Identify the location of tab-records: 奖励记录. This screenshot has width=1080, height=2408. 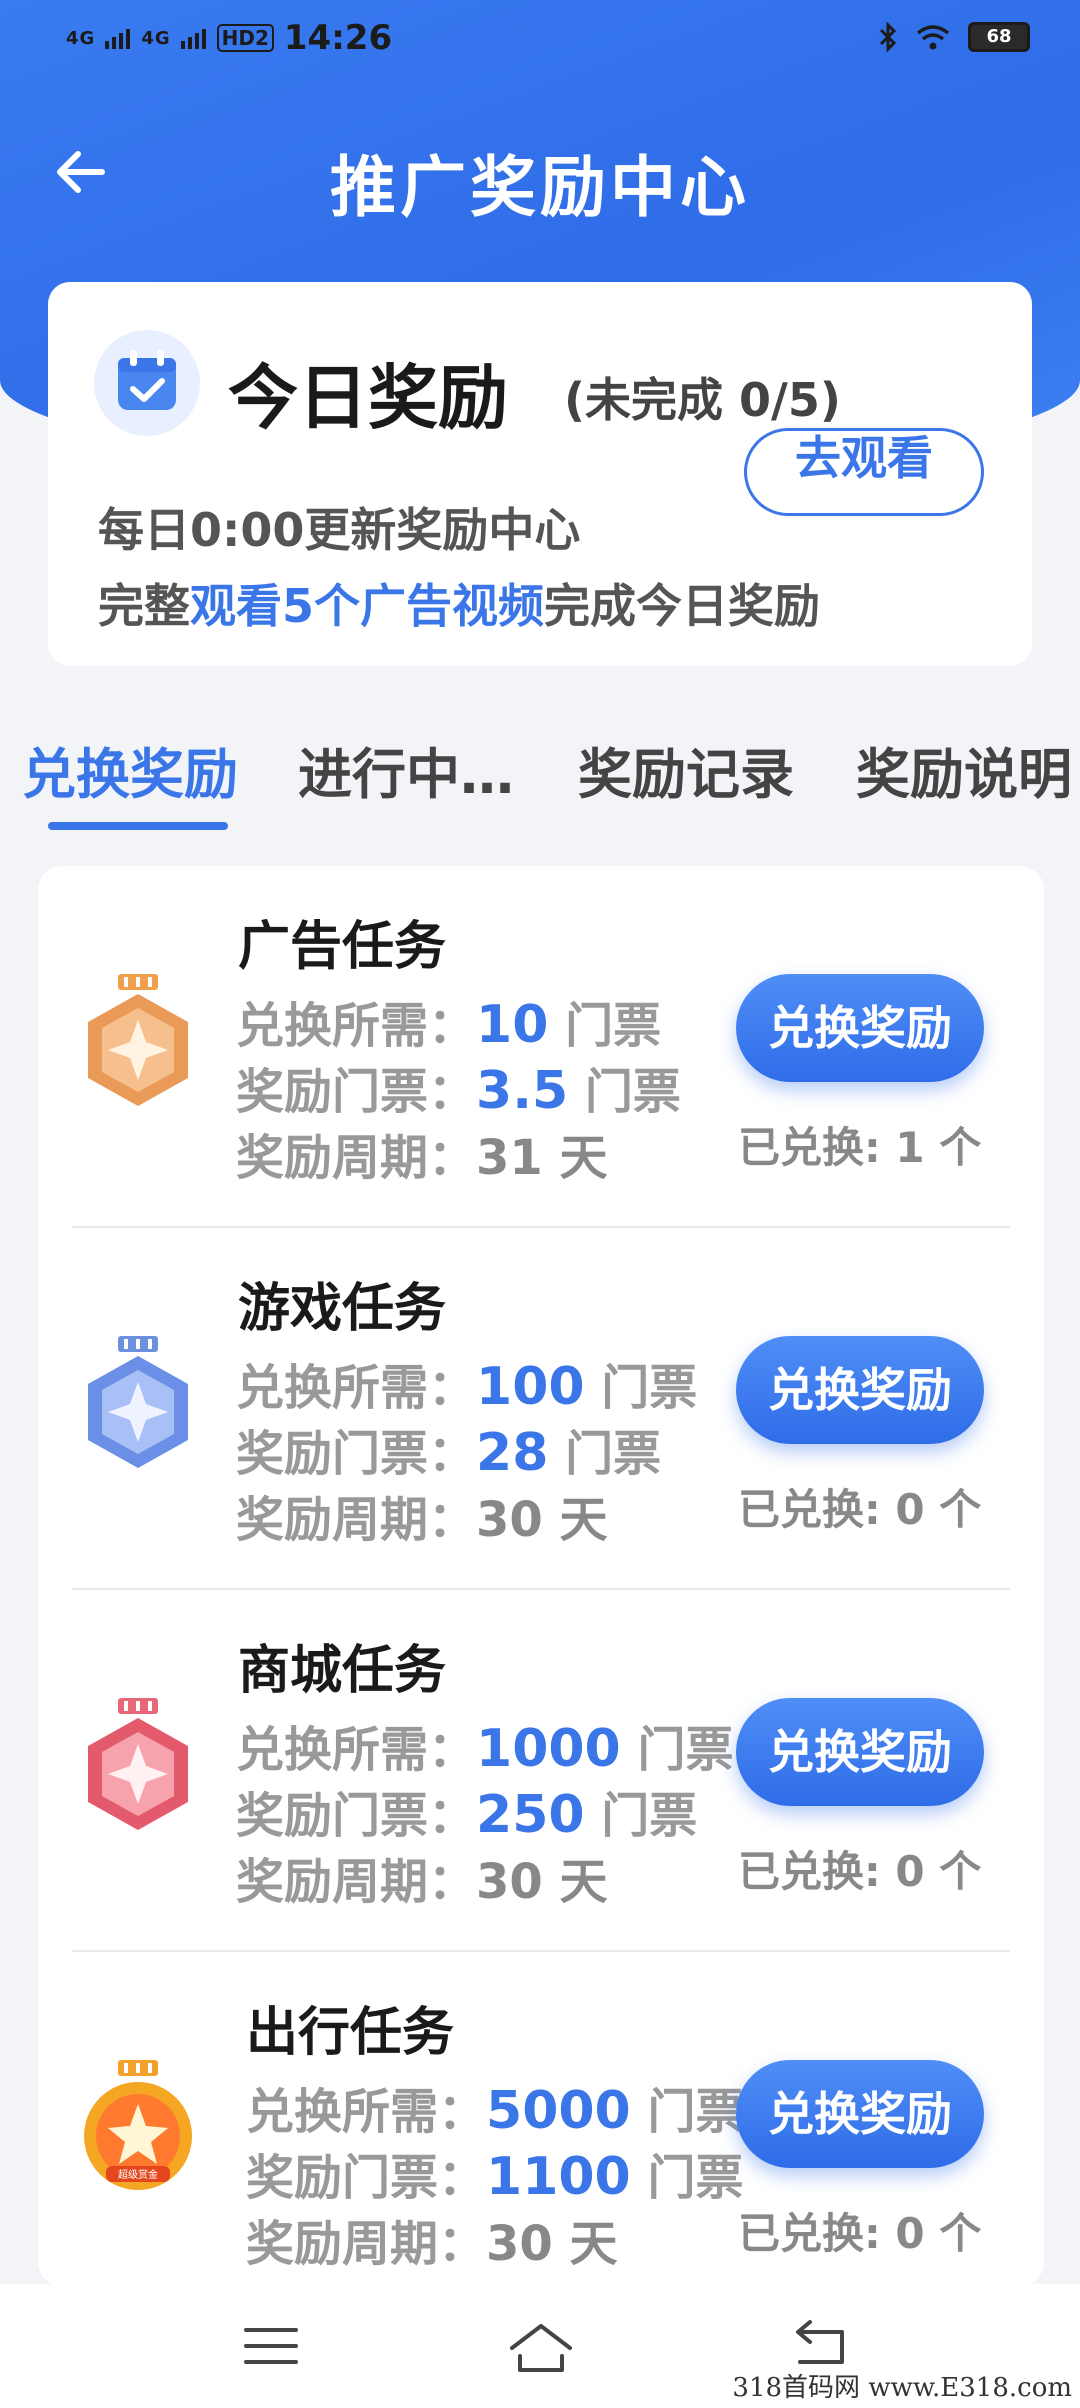
(686, 769).